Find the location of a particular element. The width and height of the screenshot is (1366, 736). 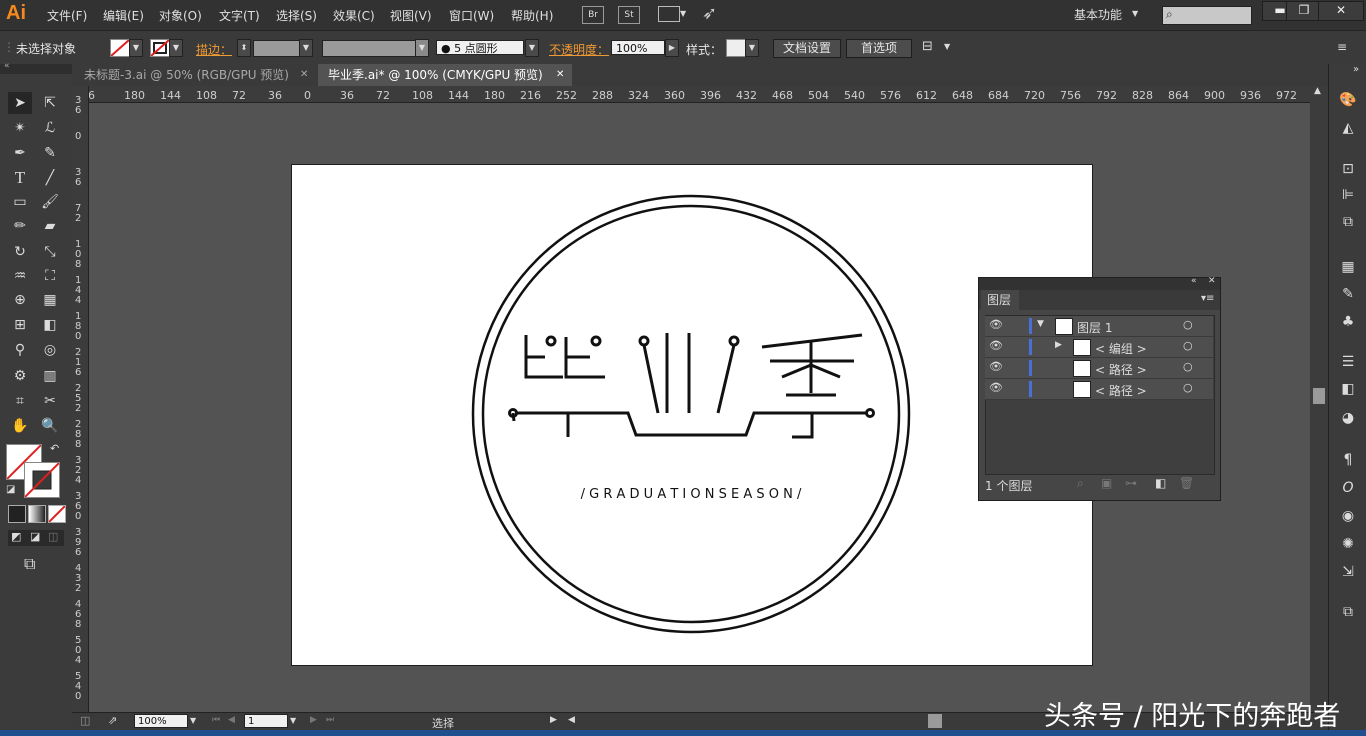

style-dropdown: ▼ is located at coordinates (752, 48).